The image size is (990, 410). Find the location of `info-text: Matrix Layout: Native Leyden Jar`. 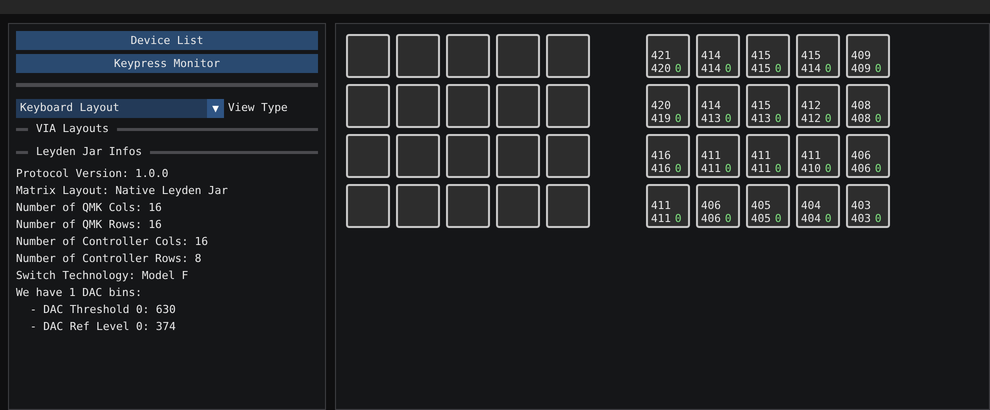

info-text: Matrix Layout: Native Leyden Jar is located at coordinates (122, 191).